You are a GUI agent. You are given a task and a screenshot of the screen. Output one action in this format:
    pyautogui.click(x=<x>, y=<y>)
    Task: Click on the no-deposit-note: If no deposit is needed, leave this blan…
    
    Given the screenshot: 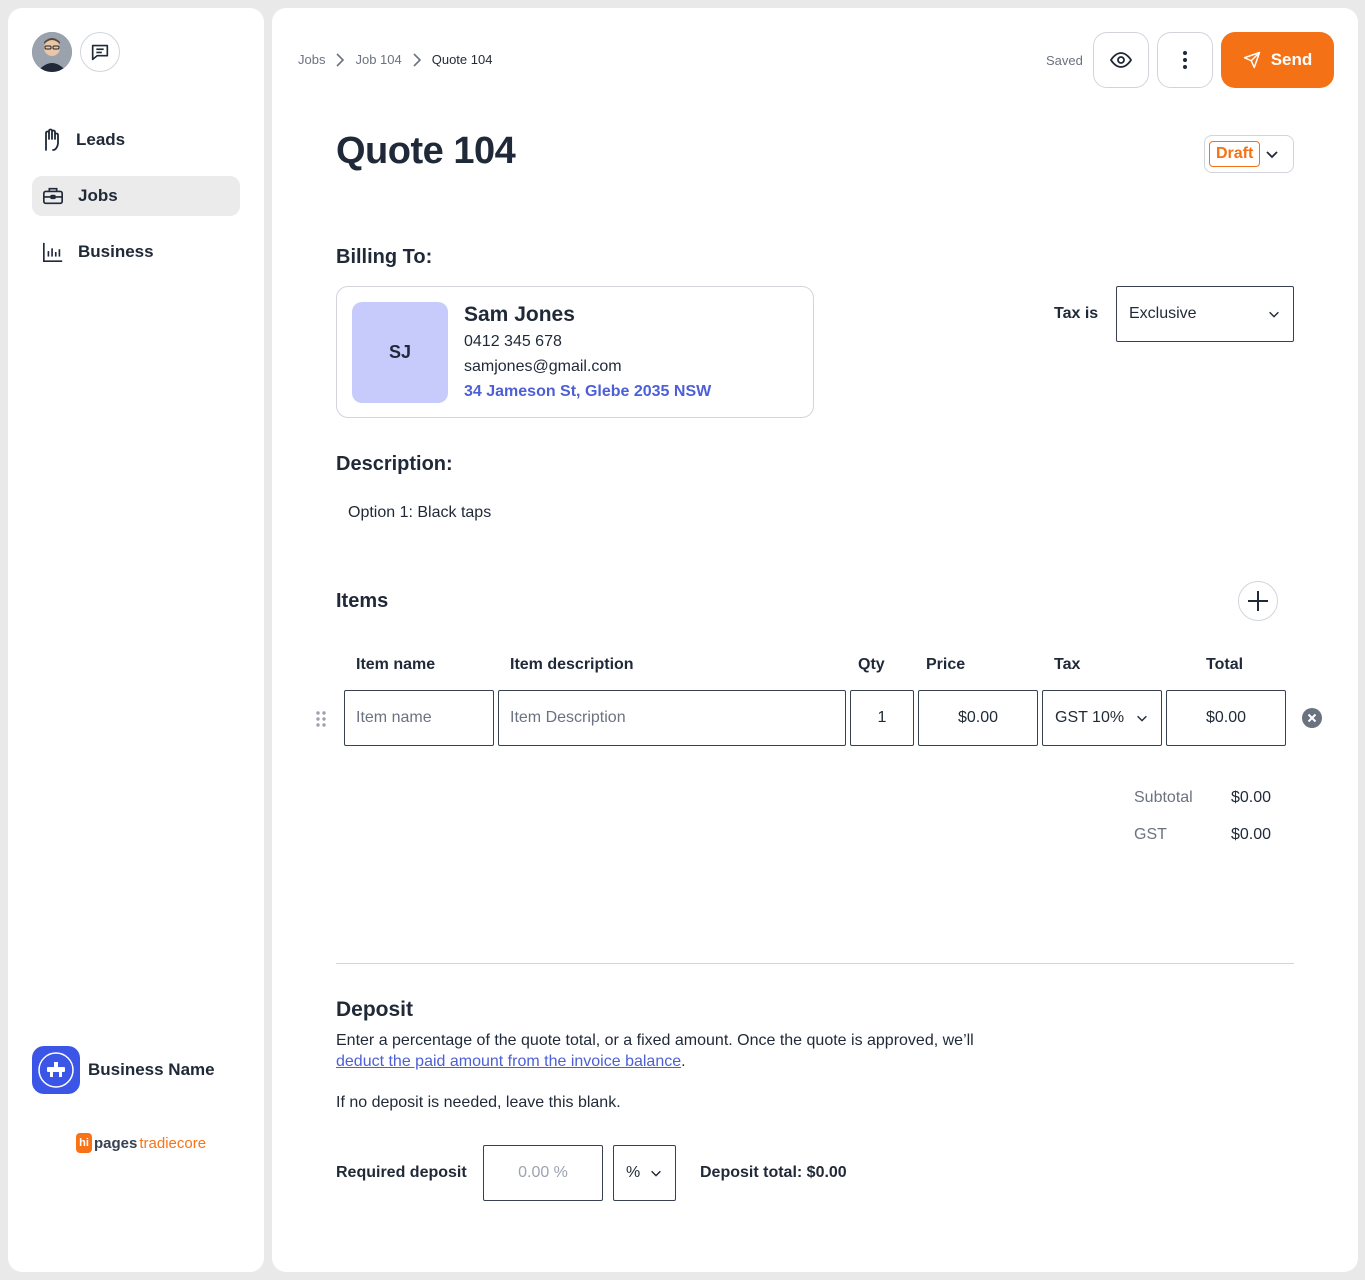 What is the action you would take?
    pyautogui.click(x=478, y=1102)
    